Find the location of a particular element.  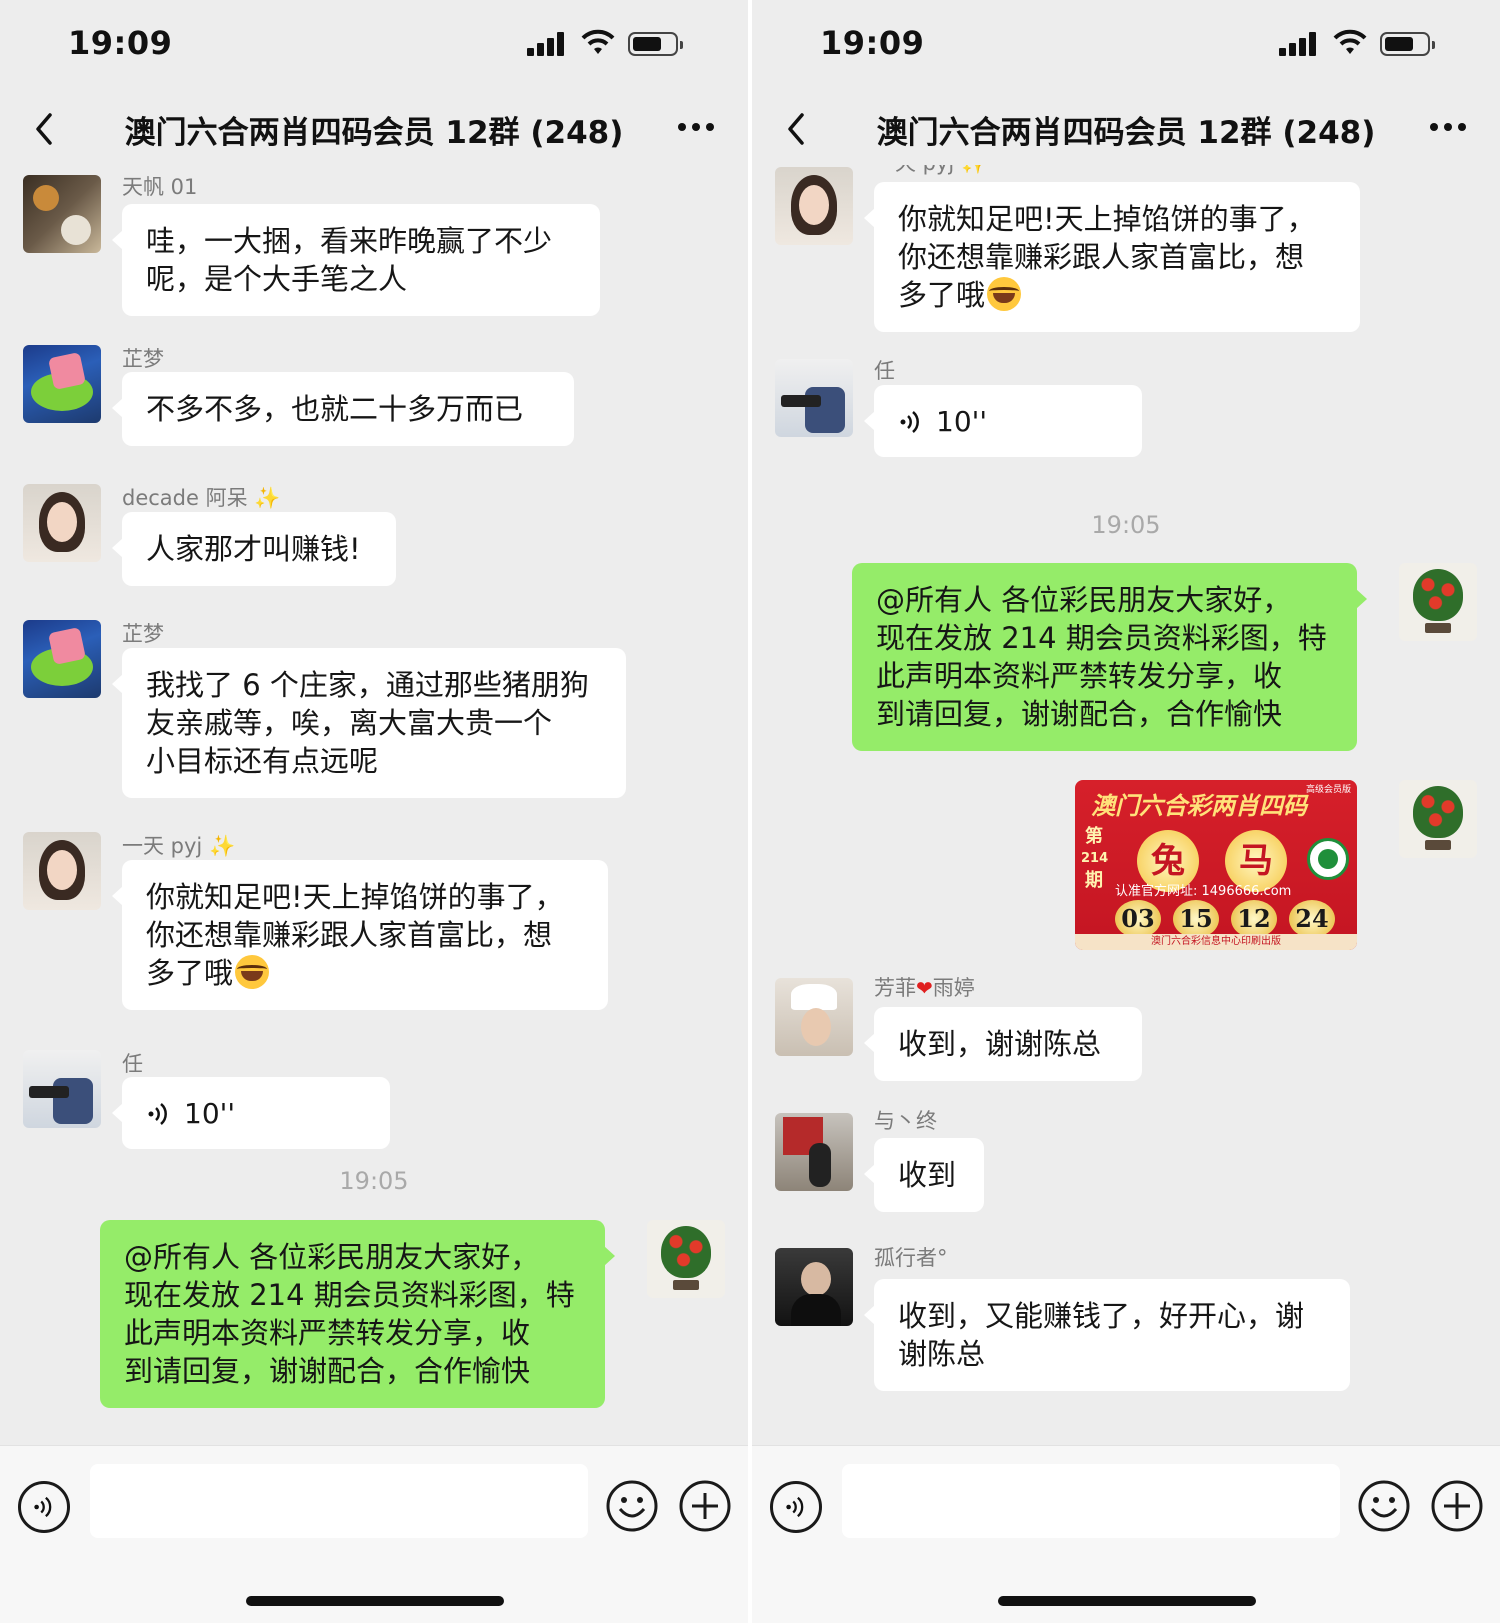

lottery-issue: 第 214 期 is located at coordinates (1095, 858).